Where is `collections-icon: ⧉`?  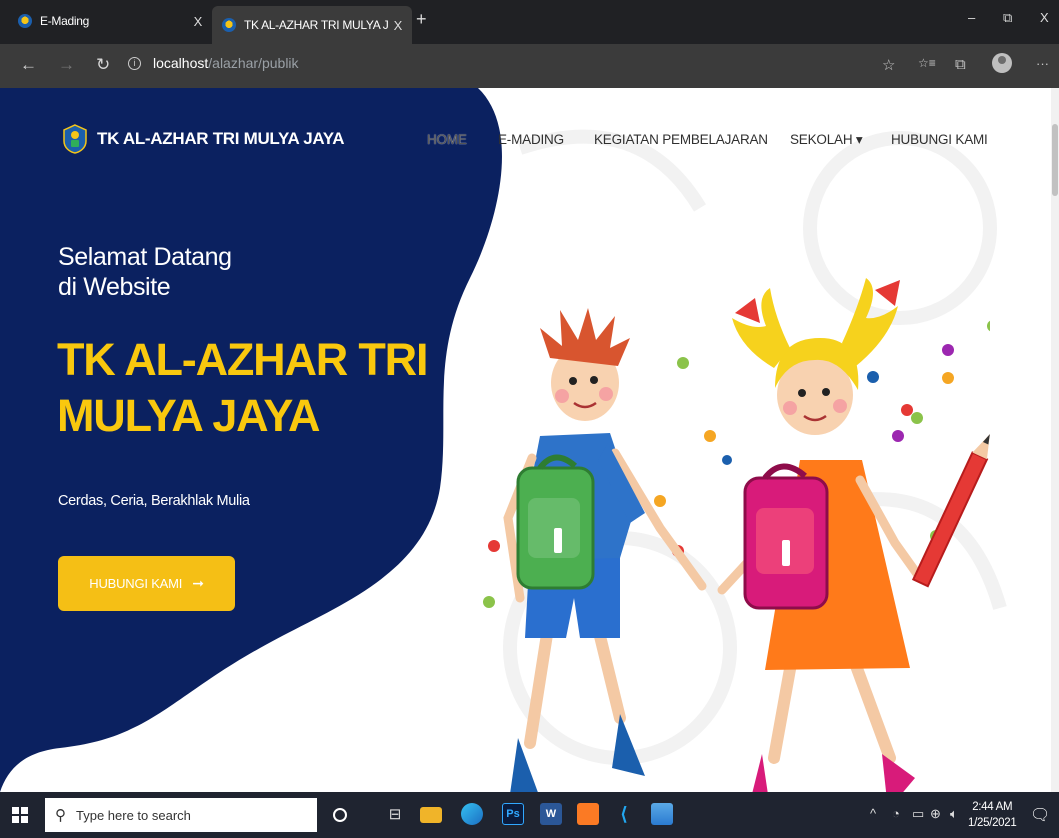 collections-icon: ⧉ is located at coordinates (960, 64).